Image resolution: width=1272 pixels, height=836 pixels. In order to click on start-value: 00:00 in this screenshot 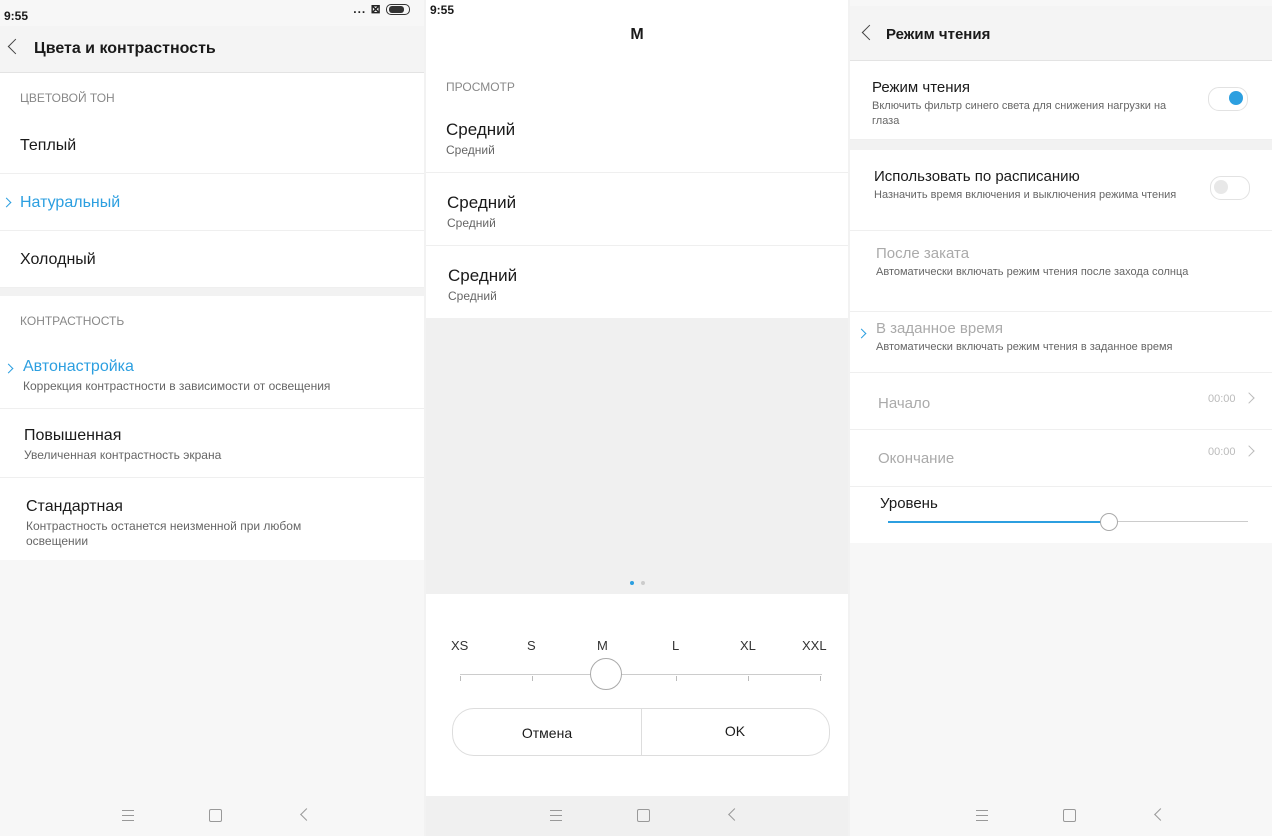, I will do `click(1222, 399)`.